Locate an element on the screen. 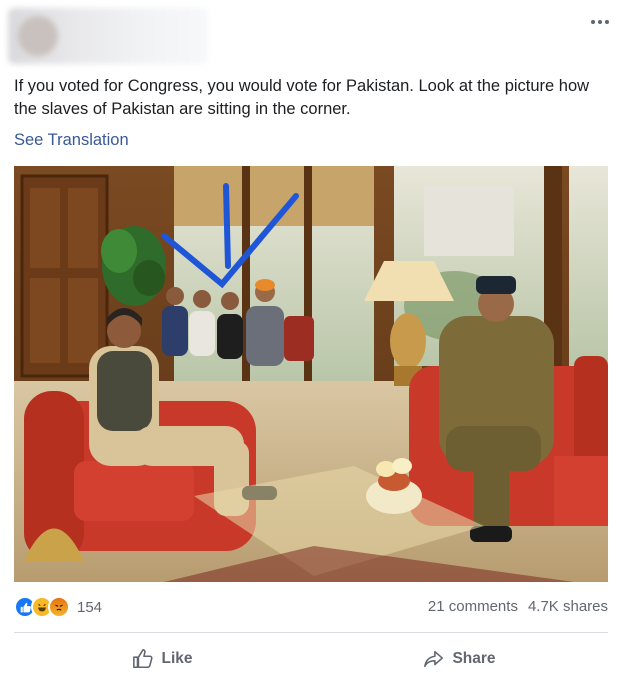 The height and width of the screenshot is (683, 622). blurred-author-info is located at coordinates (108, 36).